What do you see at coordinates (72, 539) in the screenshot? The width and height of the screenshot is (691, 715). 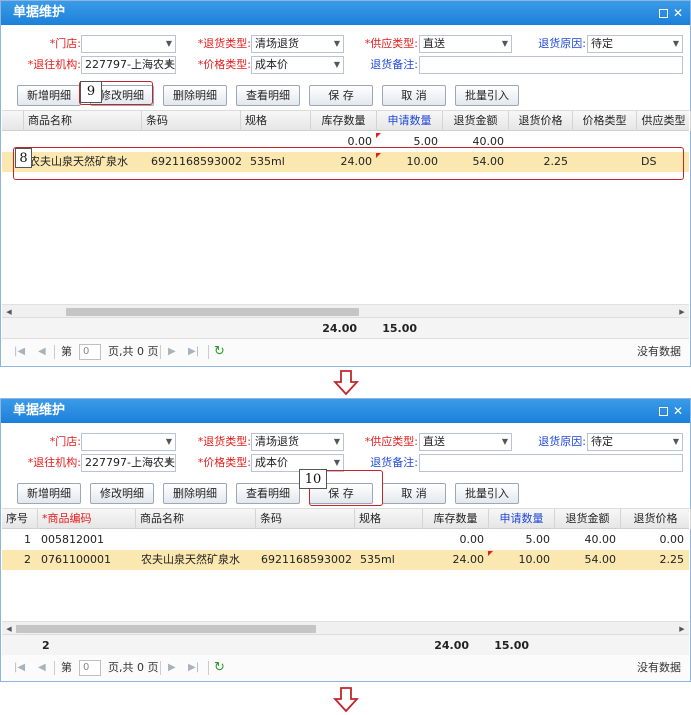 I see `cell-product-code: 005812001` at bounding box center [72, 539].